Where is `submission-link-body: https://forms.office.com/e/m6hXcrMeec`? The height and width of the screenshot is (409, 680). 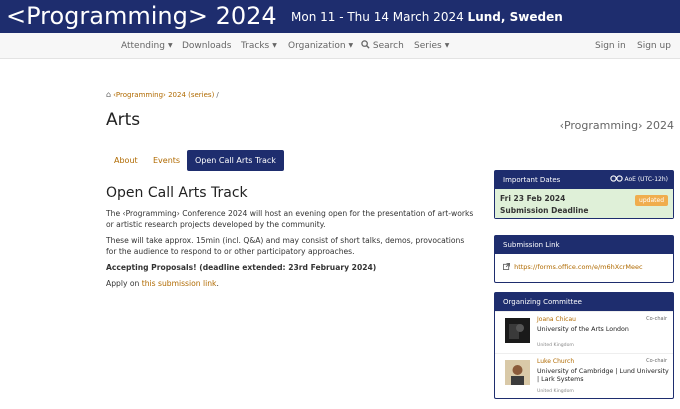
submission-link-body: https://forms.office.com/e/m6hXcrMeec is located at coordinates (584, 268).